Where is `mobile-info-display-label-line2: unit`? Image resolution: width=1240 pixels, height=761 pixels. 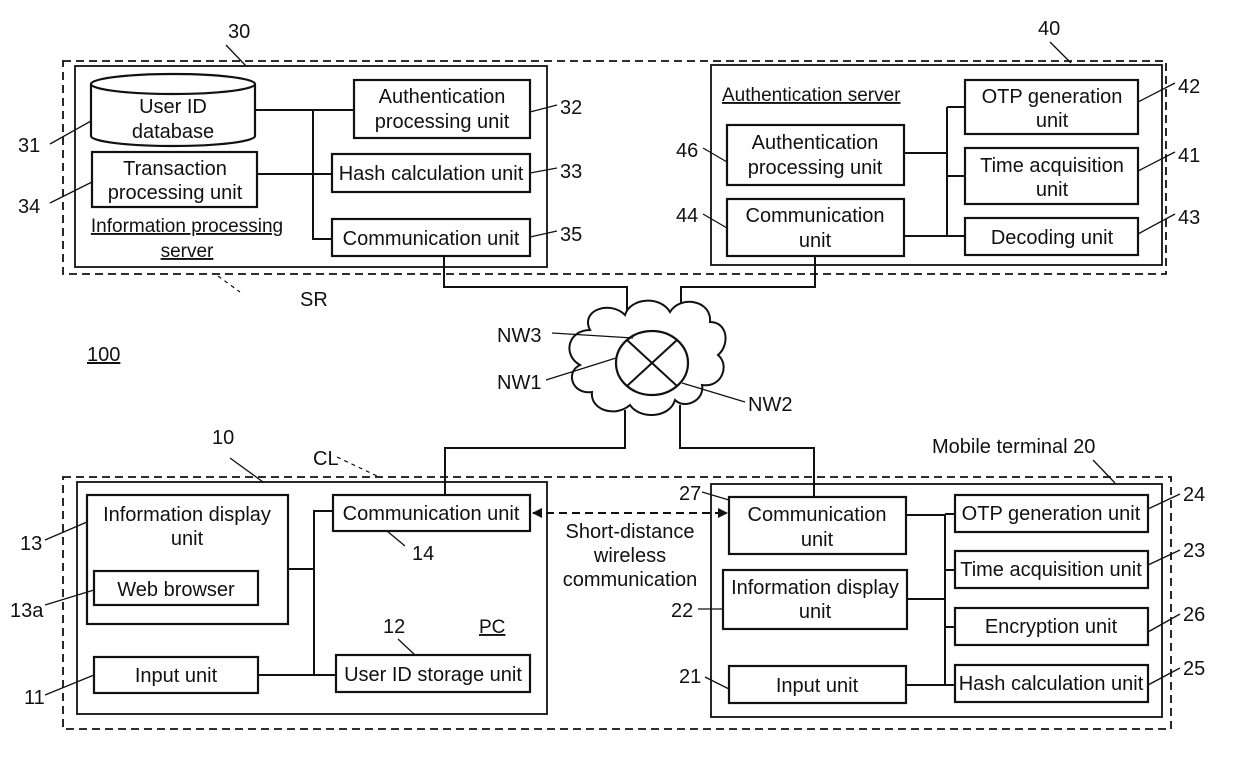
mobile-info-display-label-line2: unit is located at coordinates (815, 612).